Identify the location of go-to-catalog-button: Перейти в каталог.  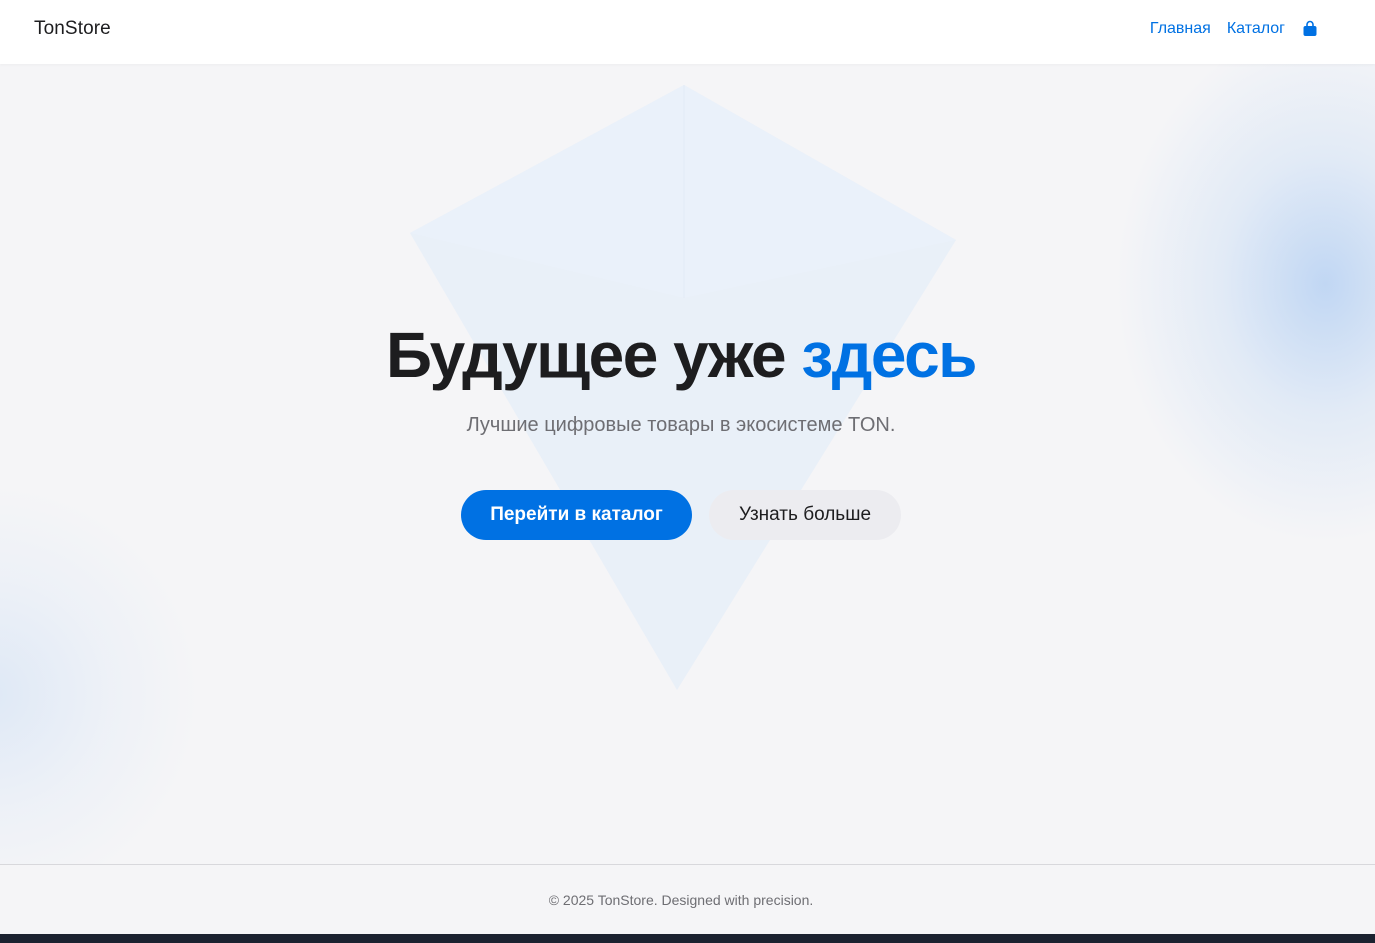
(576, 515).